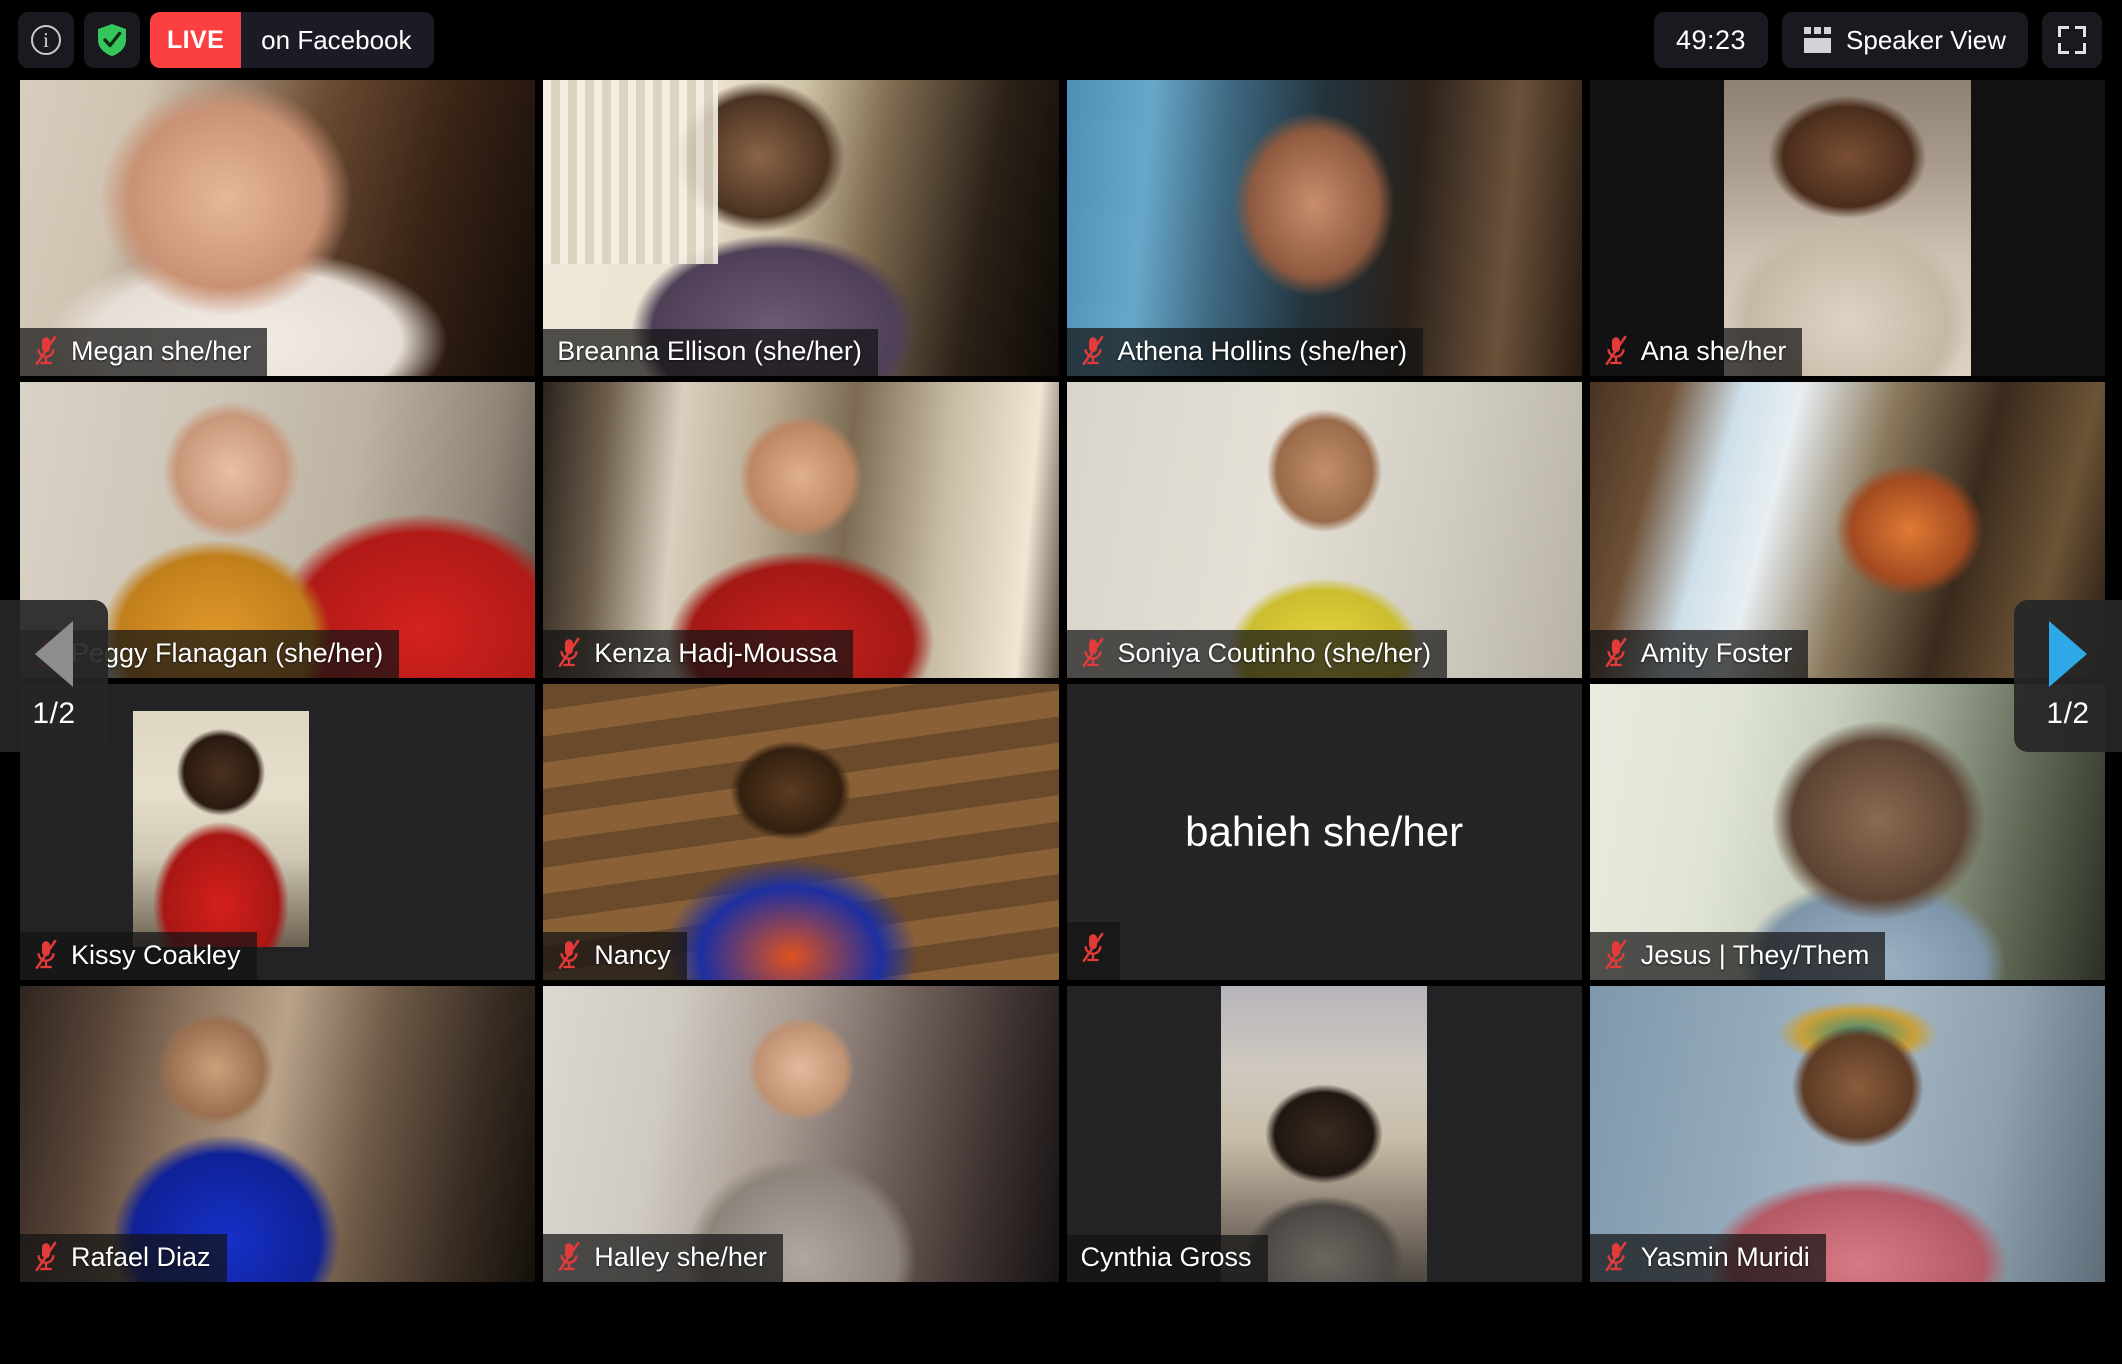 This screenshot has height=1364, width=2122. I want to click on meeting-top-bar: i LIVE on Facebook 49:23 Speaker View, so click(1061, 40).